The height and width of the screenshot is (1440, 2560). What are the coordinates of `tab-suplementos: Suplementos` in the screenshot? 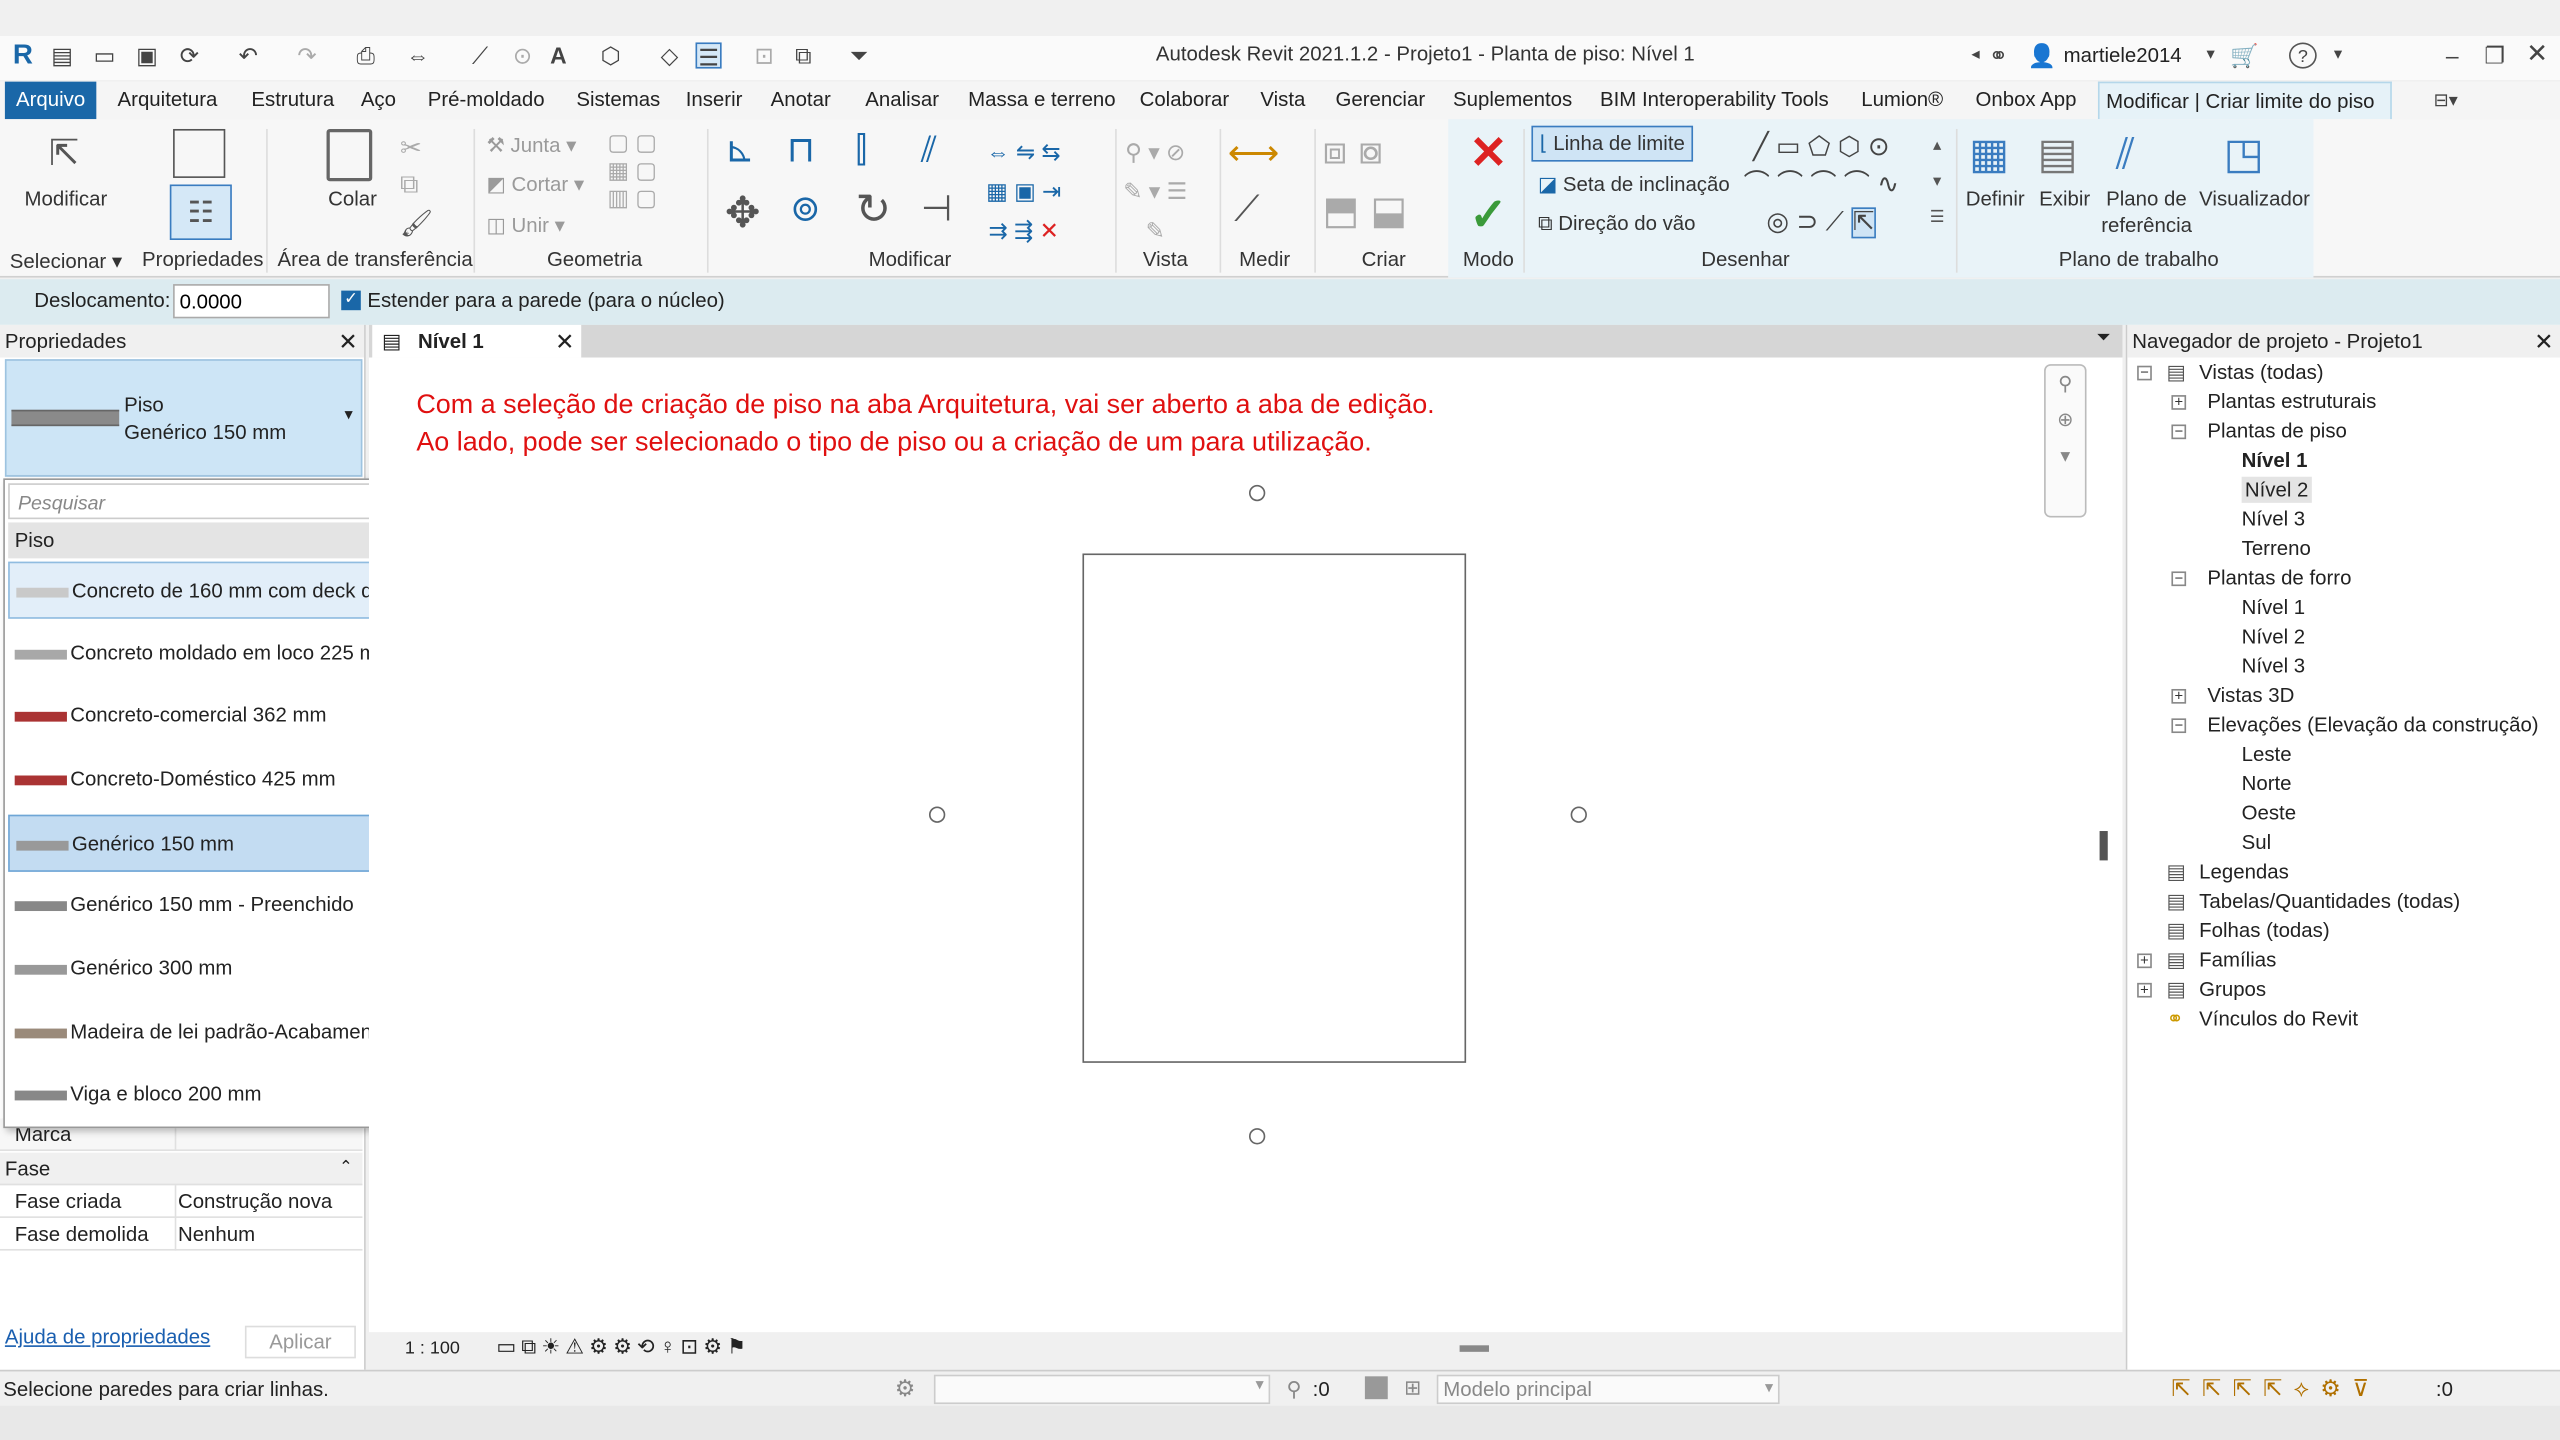 It's located at (1513, 101).